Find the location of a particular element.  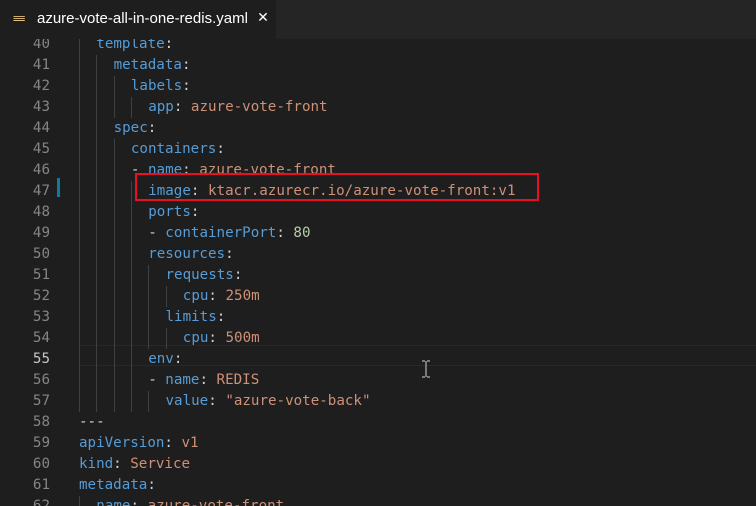

yaml-value: Service is located at coordinates (160, 464).